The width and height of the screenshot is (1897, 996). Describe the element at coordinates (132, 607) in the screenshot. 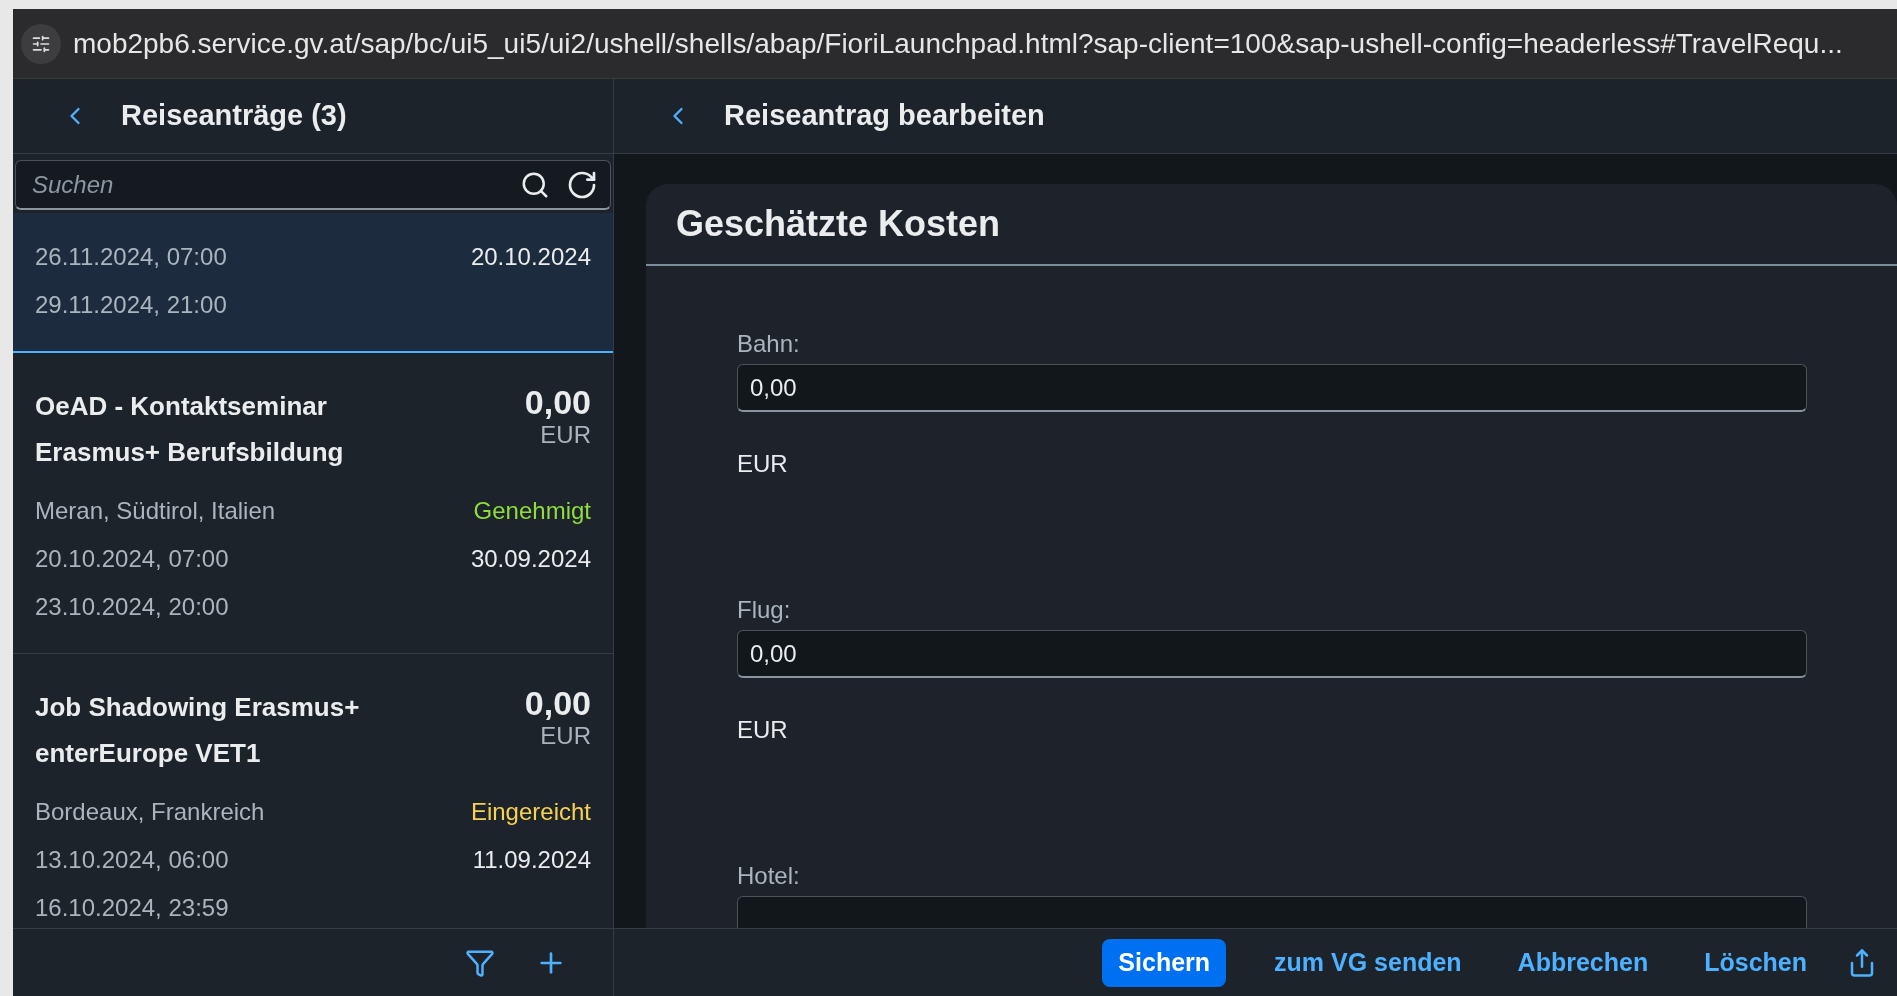

I see `item-end-date: 23.10.2024, 20:00` at that location.